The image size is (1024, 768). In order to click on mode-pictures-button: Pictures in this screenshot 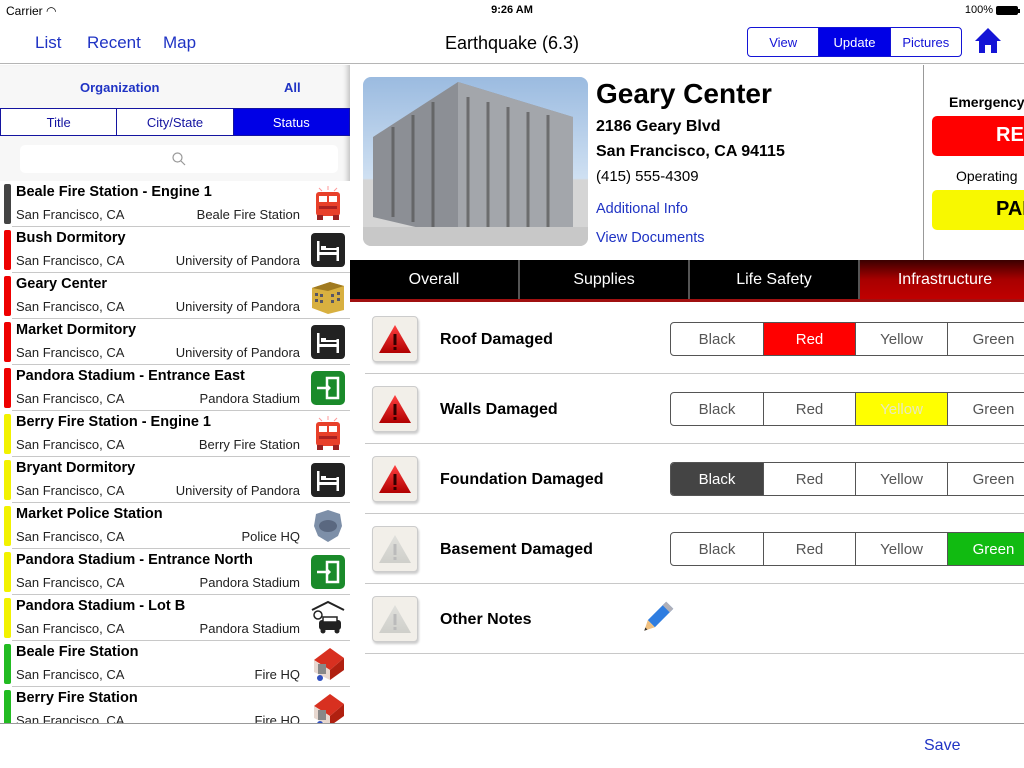, I will do `click(925, 42)`.